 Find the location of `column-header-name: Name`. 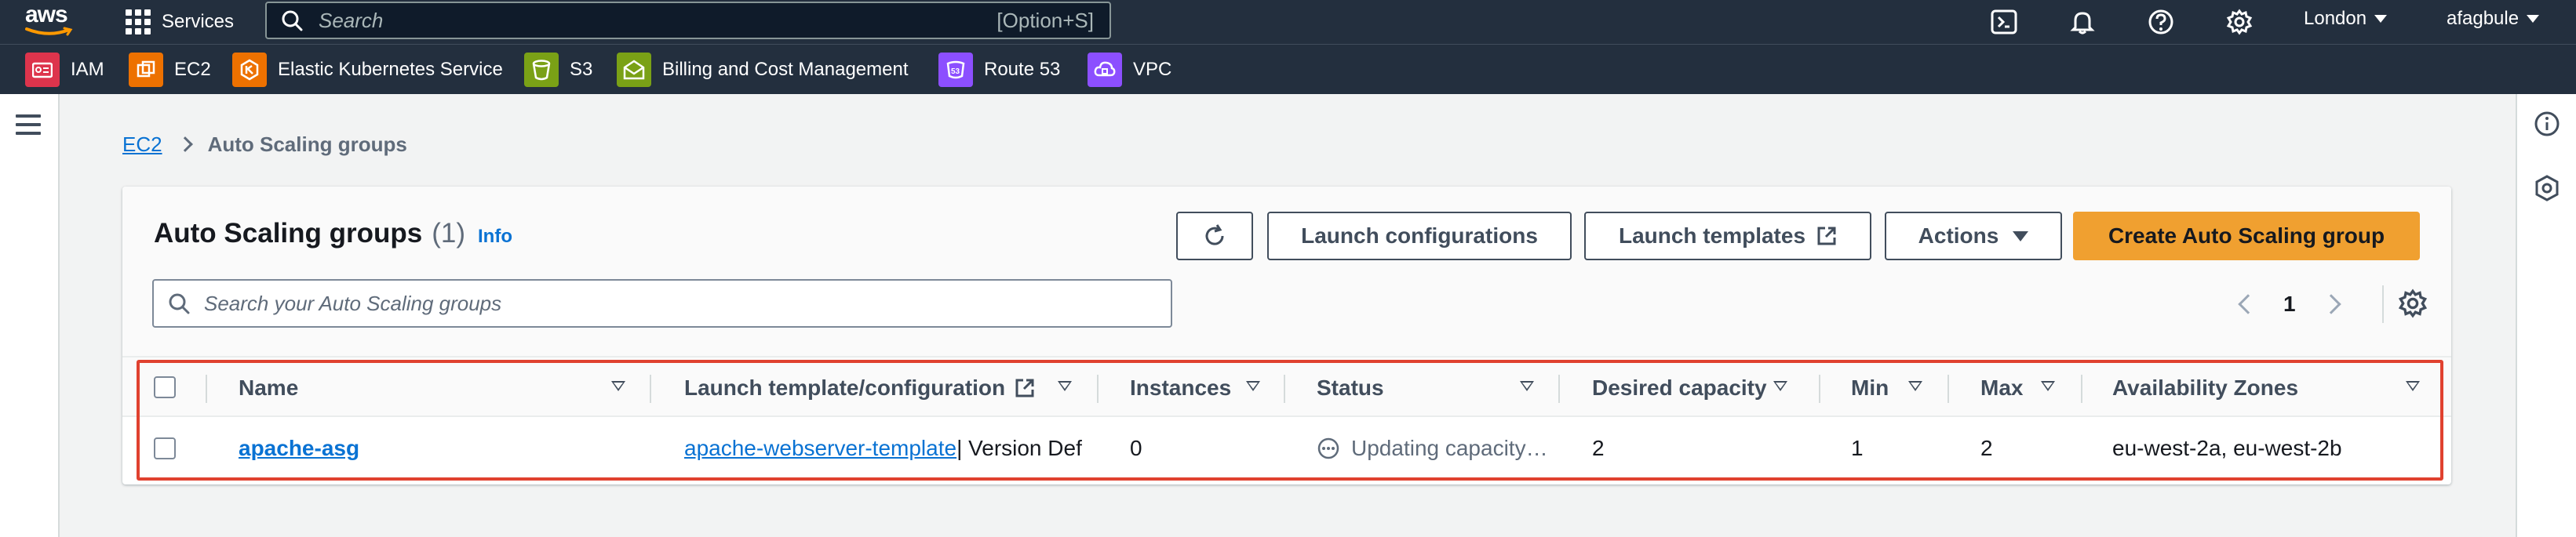

column-header-name: Name is located at coordinates (268, 388).